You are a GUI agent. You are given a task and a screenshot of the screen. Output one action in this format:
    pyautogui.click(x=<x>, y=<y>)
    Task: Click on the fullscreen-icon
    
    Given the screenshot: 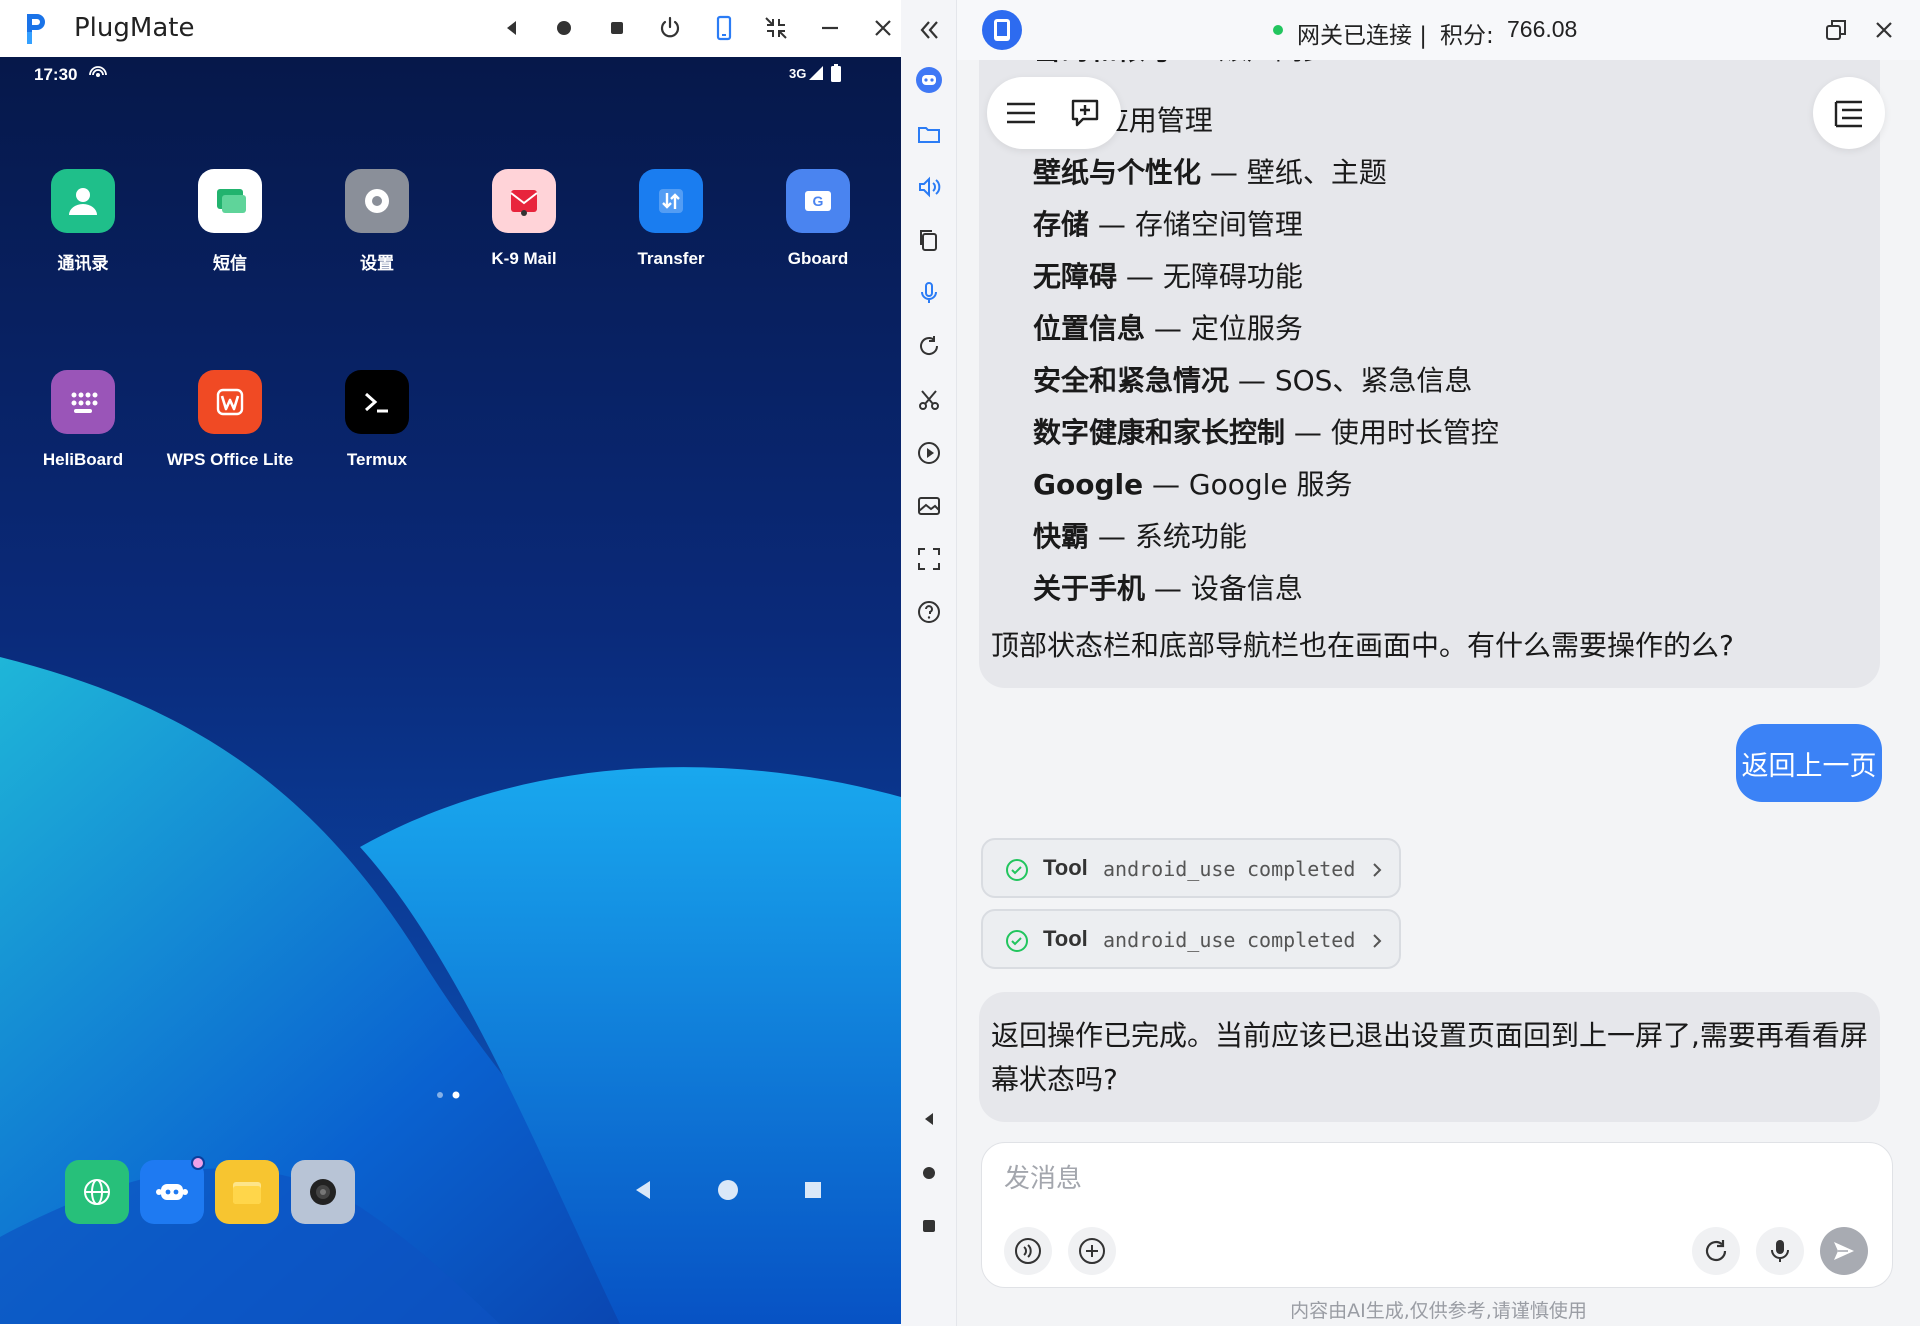 What is the action you would take?
    pyautogui.click(x=929, y=559)
    